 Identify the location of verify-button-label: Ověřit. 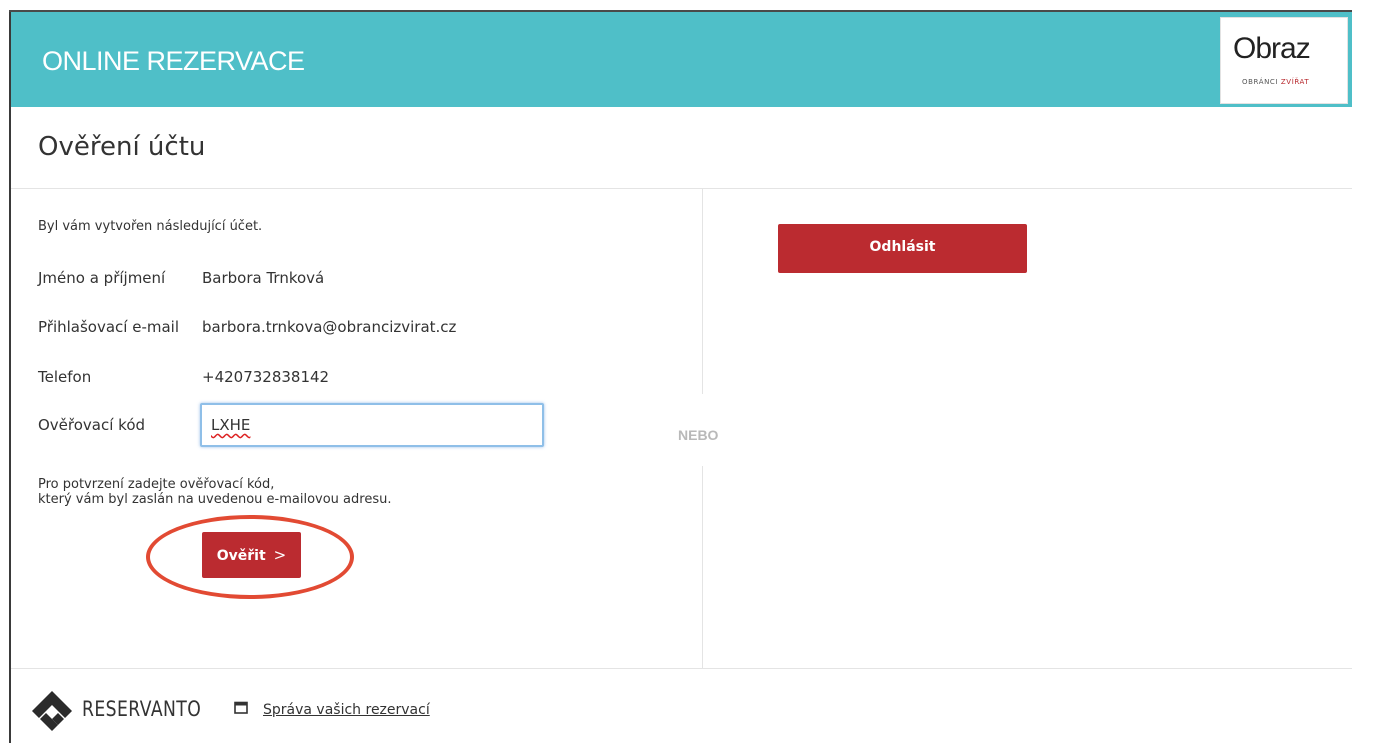
(241, 556).